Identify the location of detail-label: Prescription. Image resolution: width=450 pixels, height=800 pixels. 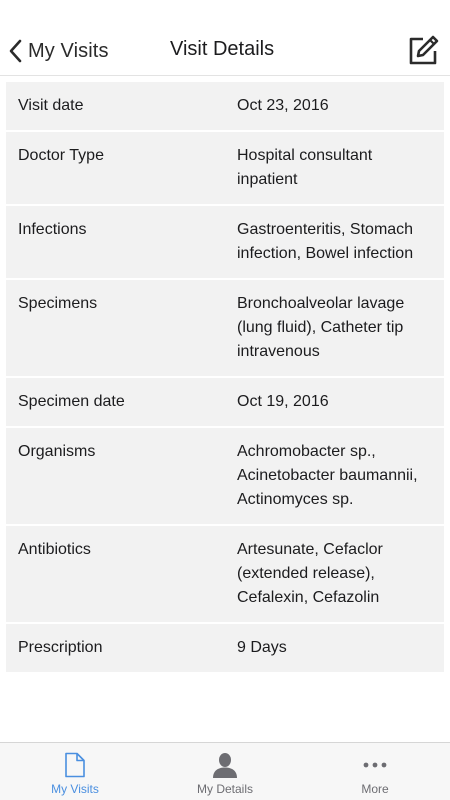
(60, 647).